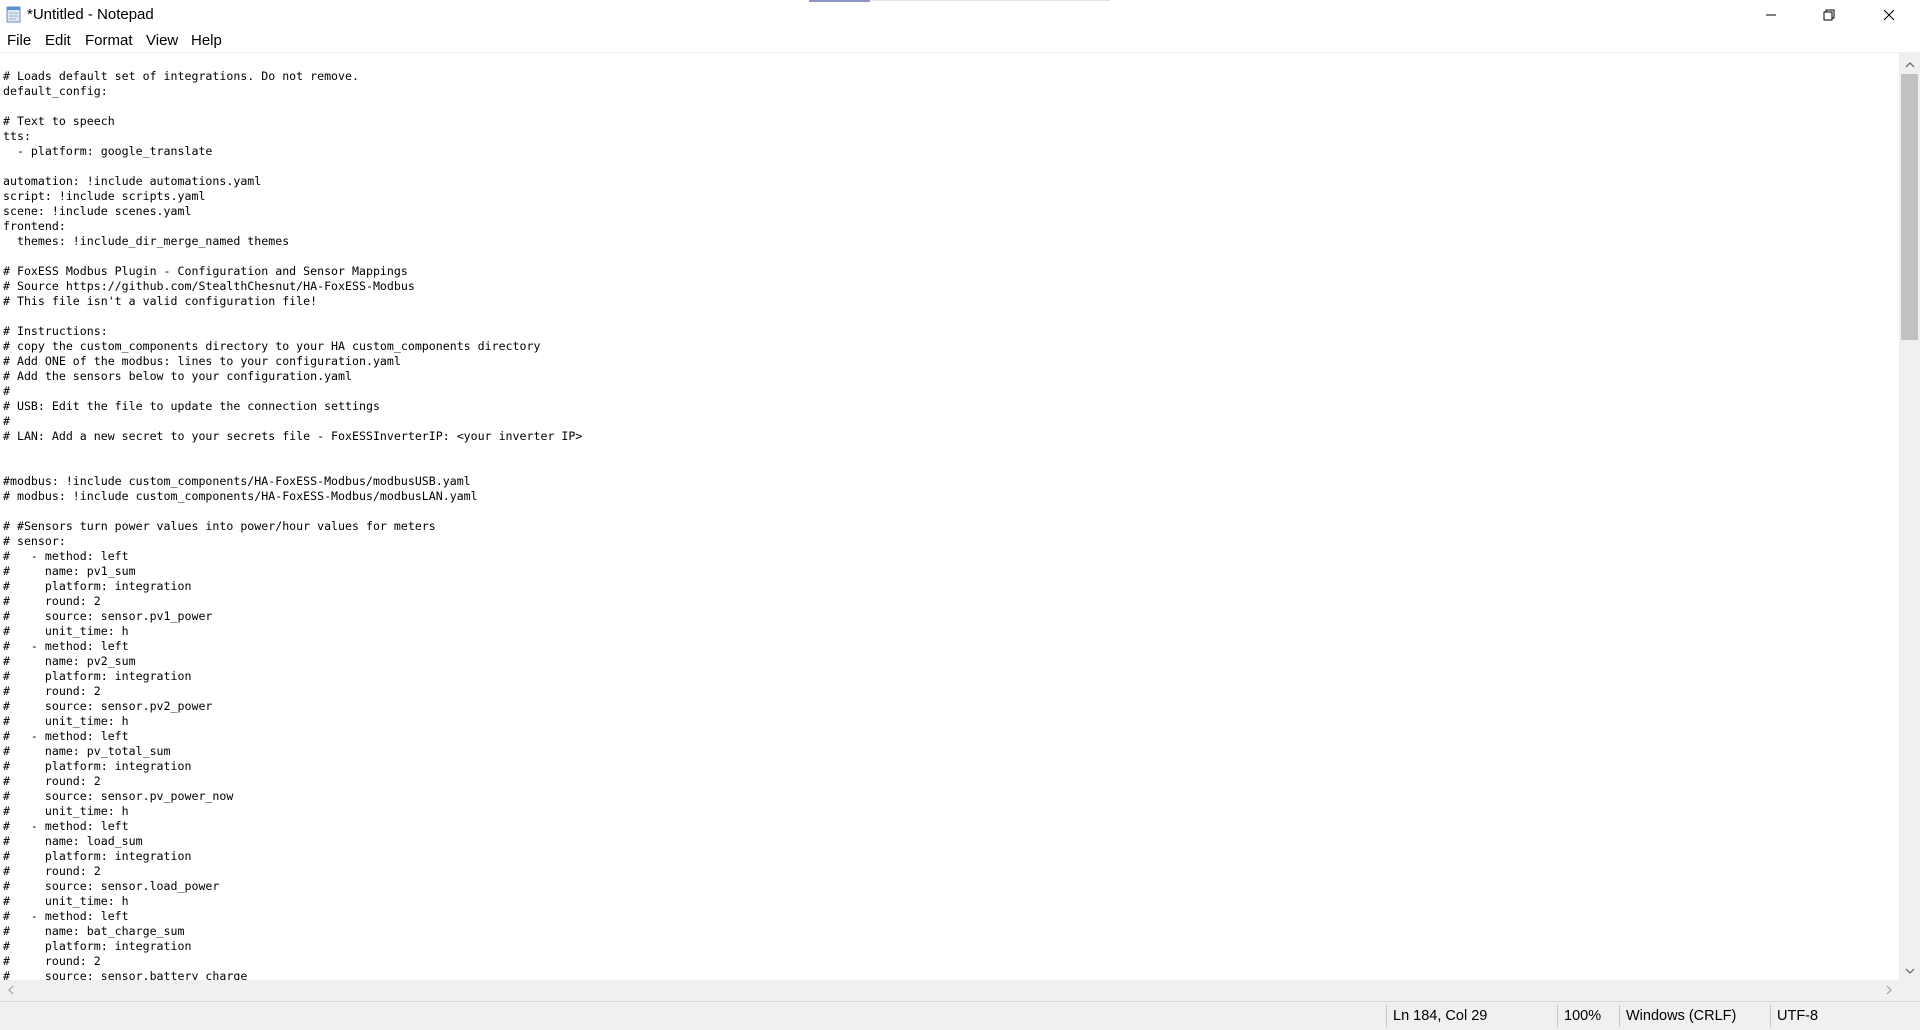 The image size is (1920, 1030). I want to click on horizontal-scrollbar, so click(949, 990).